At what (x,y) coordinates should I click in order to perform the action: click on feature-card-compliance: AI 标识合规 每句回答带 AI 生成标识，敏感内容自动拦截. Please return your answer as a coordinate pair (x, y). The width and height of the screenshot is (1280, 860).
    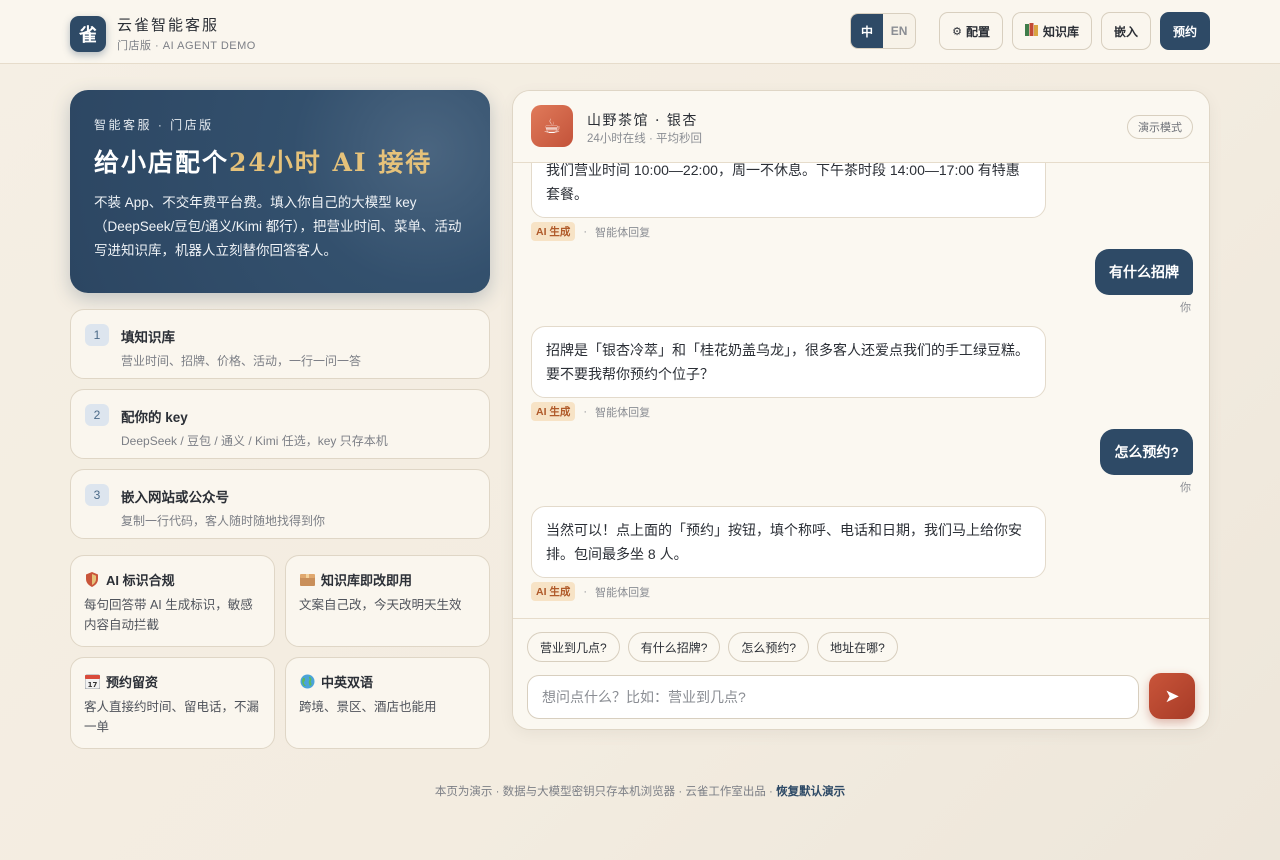
    Looking at the image, I should click on (172, 601).